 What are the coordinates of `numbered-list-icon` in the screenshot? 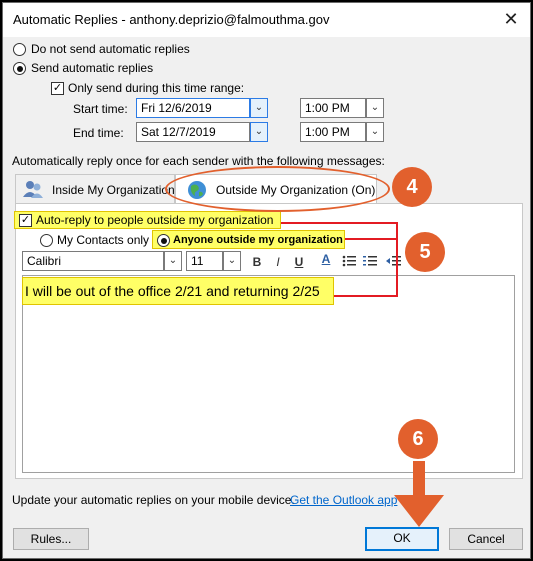 It's located at (370, 261).